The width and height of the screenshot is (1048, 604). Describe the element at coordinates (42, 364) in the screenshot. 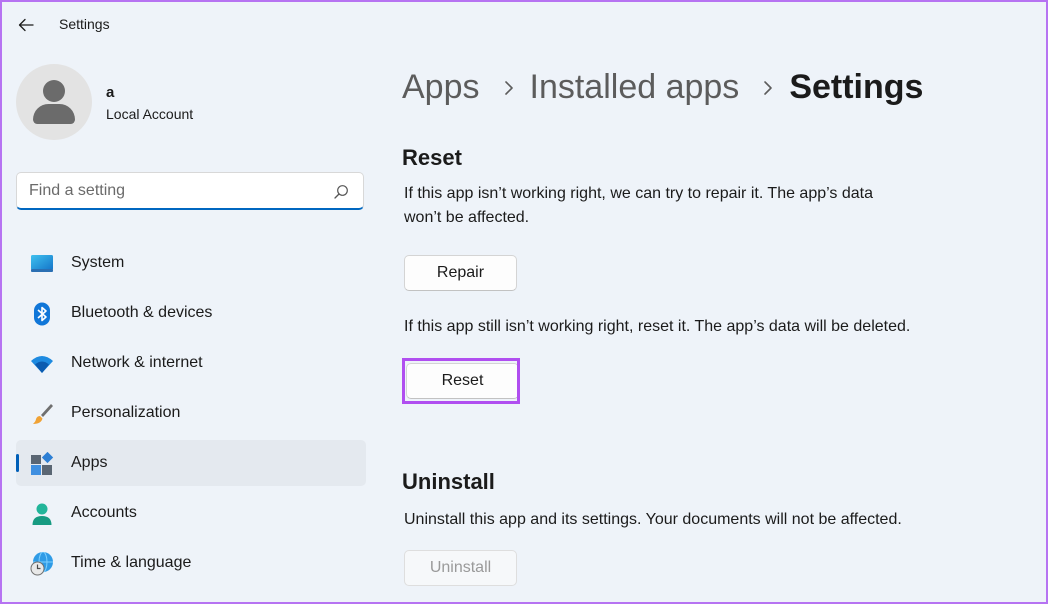

I see `wifi-icon` at that location.